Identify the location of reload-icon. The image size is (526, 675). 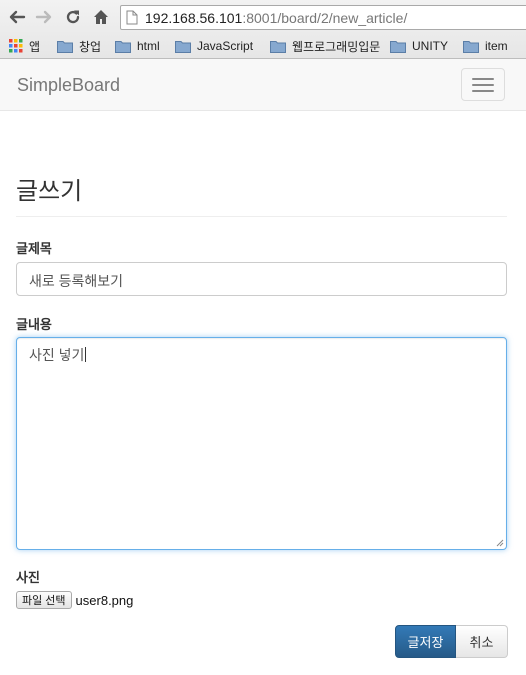
(73, 17).